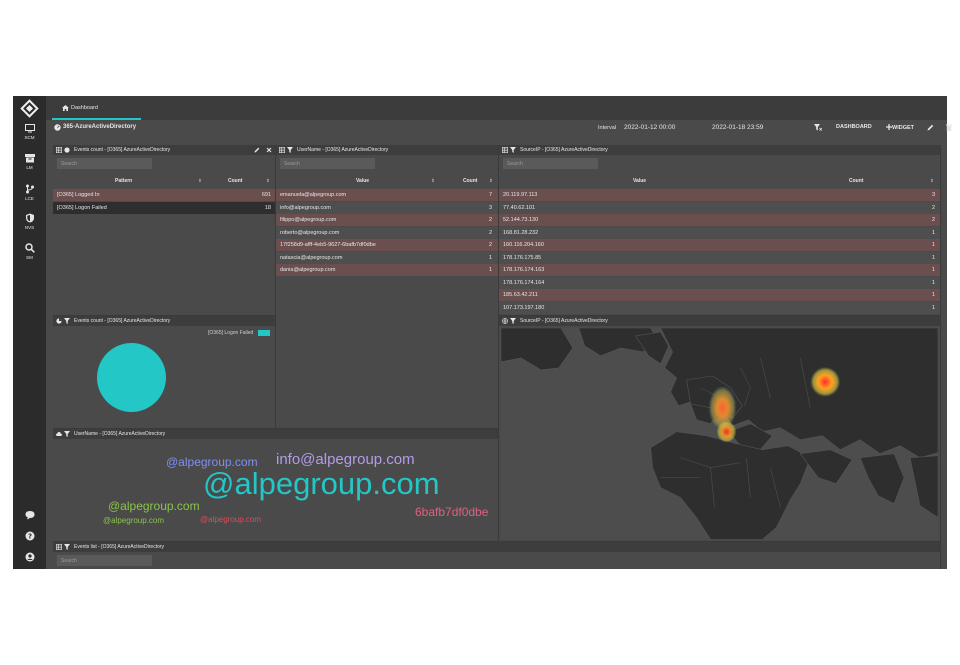  Describe the element at coordinates (387, 195) in the screenshot. I see `table-row: emanuela@alpegroup.com 7` at that location.